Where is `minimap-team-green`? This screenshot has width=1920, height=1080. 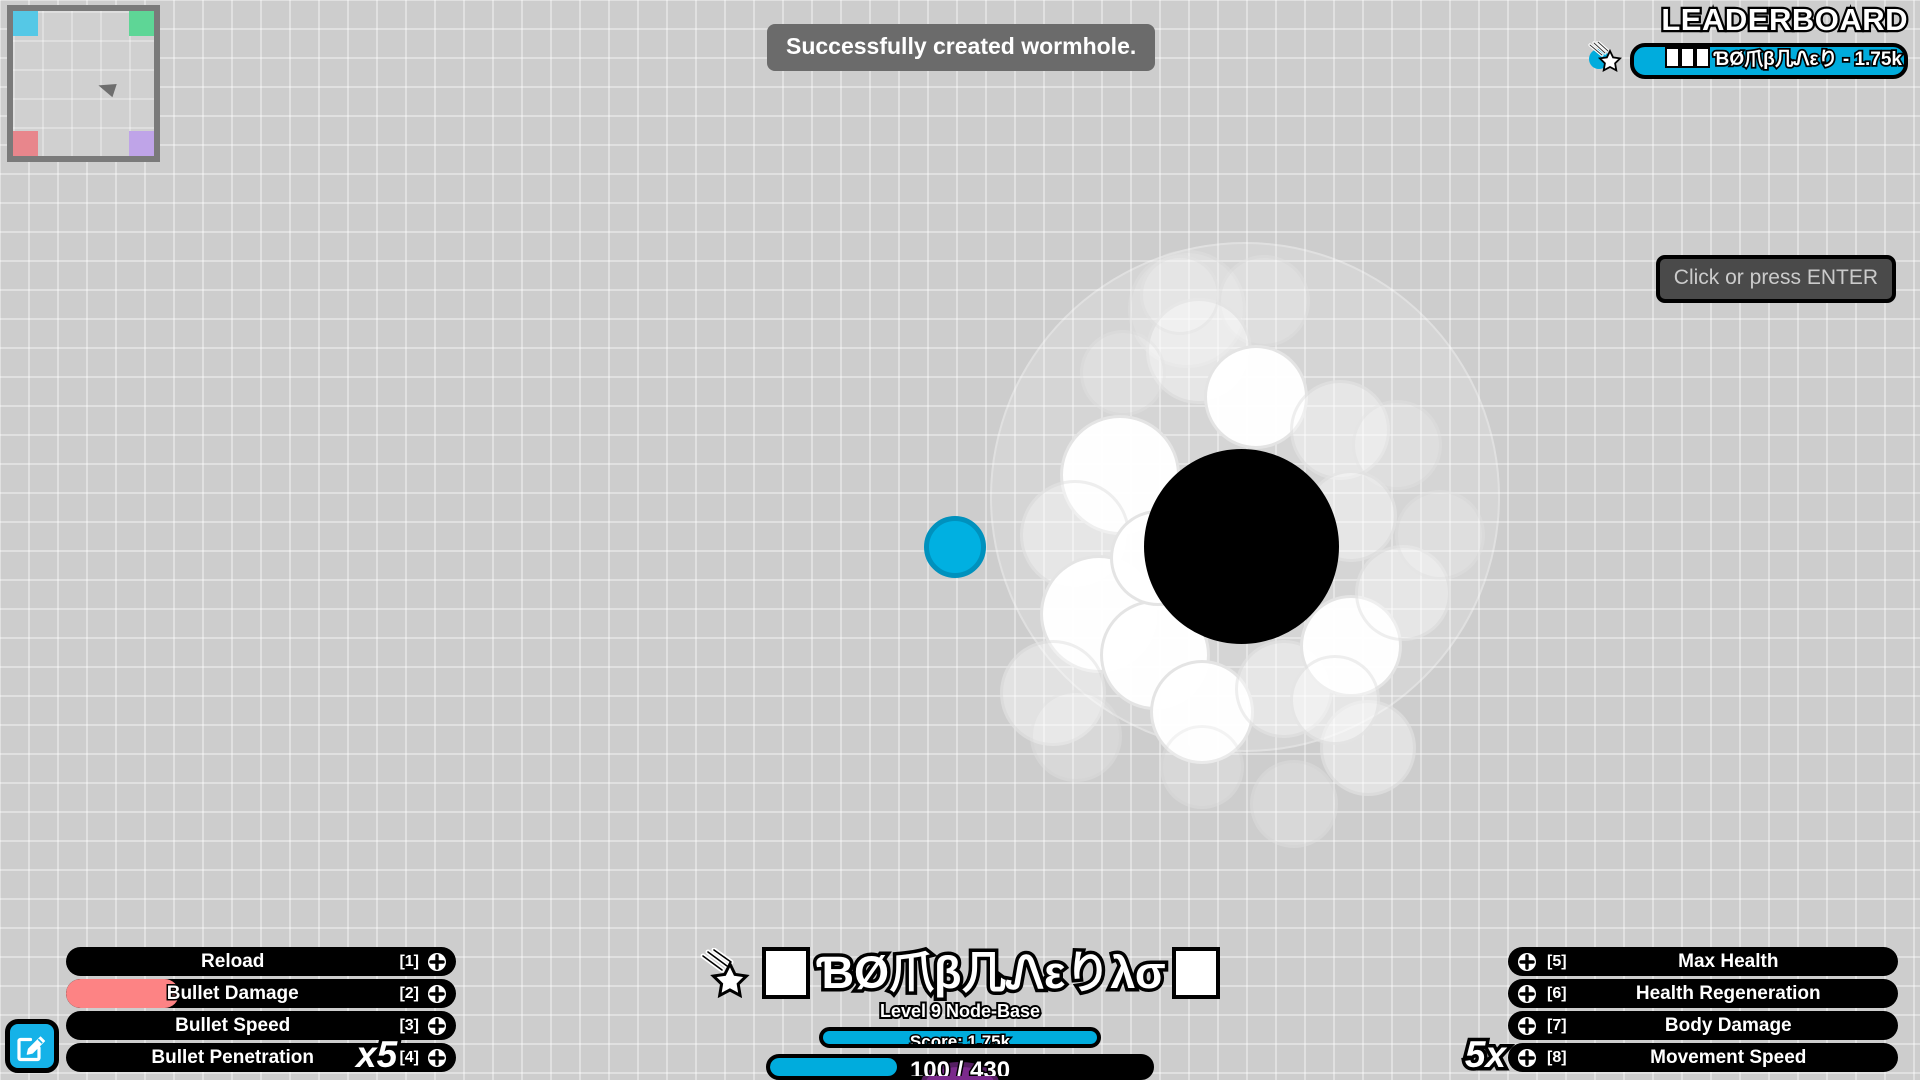
minimap-team-green is located at coordinates (141, 23).